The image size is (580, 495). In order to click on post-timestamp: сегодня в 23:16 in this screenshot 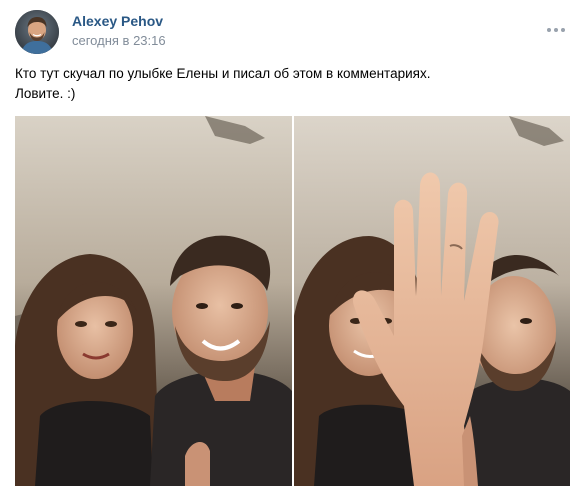, I will do `click(119, 40)`.